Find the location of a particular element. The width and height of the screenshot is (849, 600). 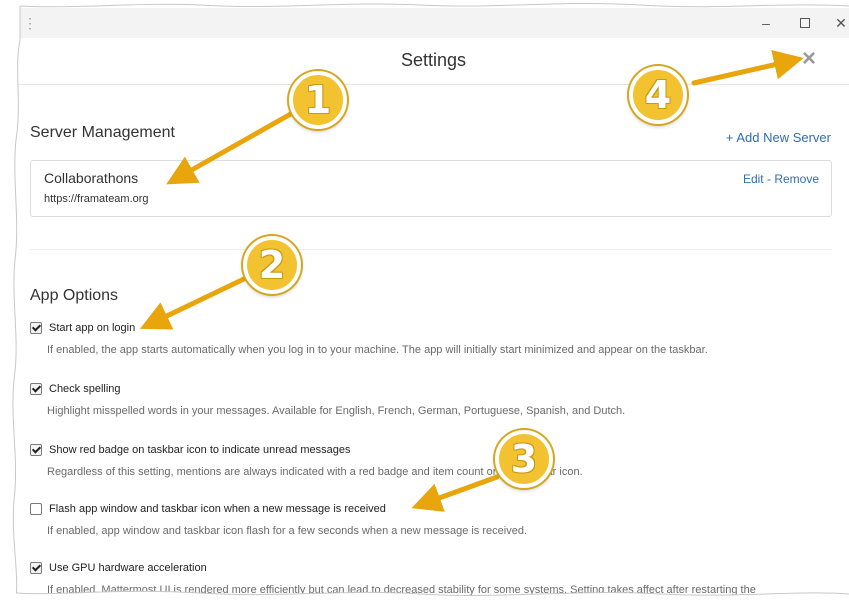

annotation-badge-4: 4 is located at coordinates (658, 95).